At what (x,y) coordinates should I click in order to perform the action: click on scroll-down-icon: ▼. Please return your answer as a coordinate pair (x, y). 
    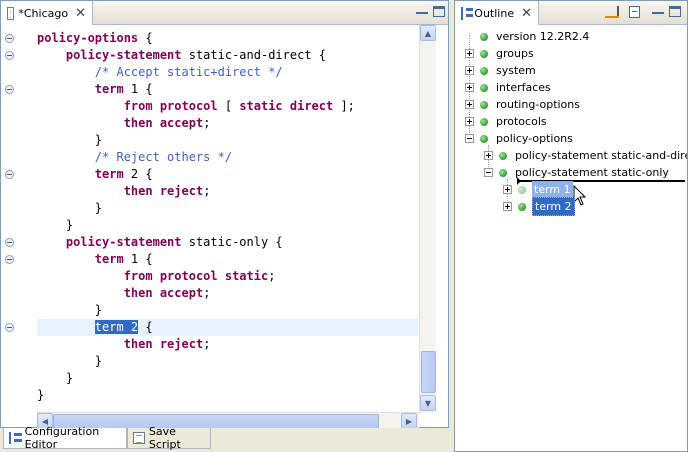
    Looking at the image, I should click on (428, 403).